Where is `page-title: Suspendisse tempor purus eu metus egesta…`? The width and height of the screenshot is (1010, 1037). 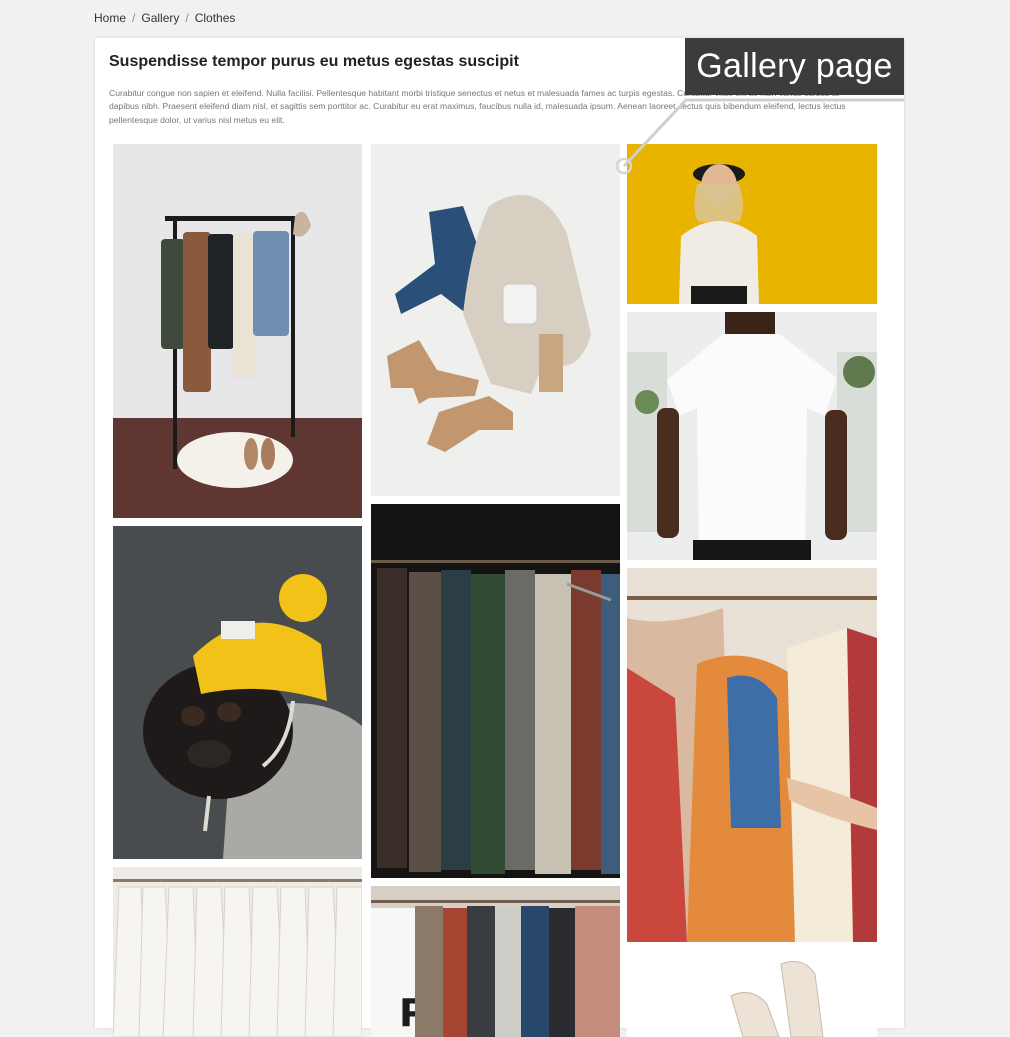
page-title: Suspendisse tempor purus eu metus egesta… is located at coordinates (314, 61).